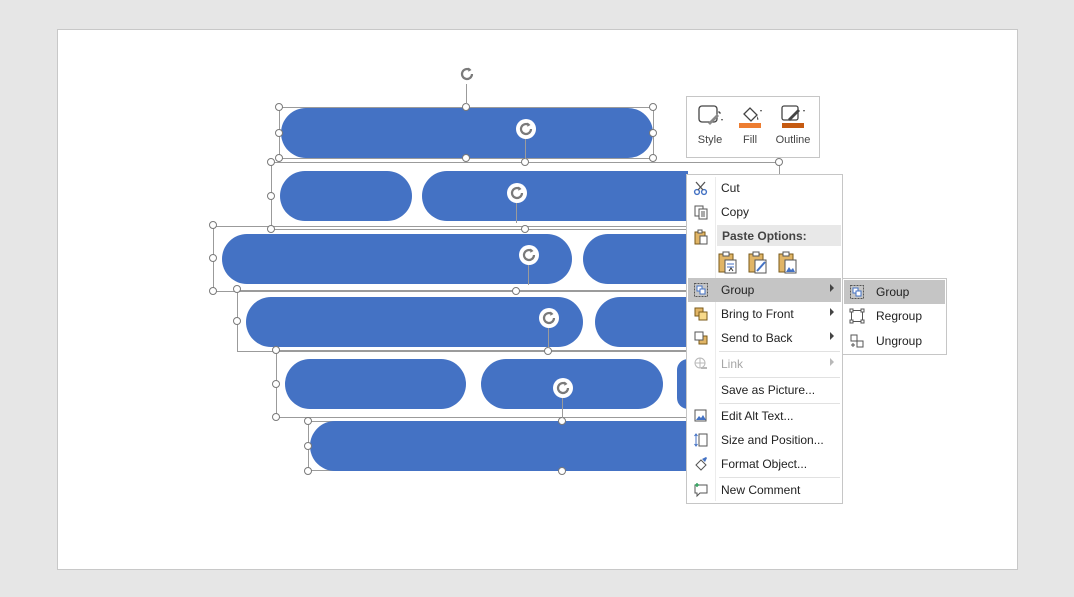 The image size is (1074, 597). Describe the element at coordinates (764, 212) in the screenshot. I see `menu-item-copy: Copy` at that location.